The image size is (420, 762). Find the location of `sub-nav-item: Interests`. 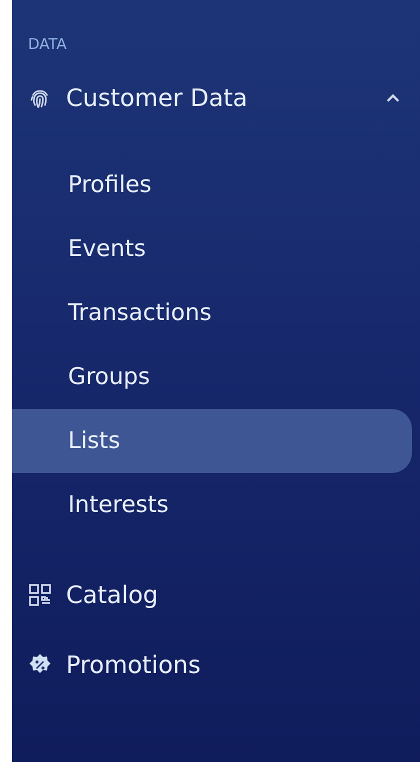

sub-nav-item: Interests is located at coordinates (212, 505).